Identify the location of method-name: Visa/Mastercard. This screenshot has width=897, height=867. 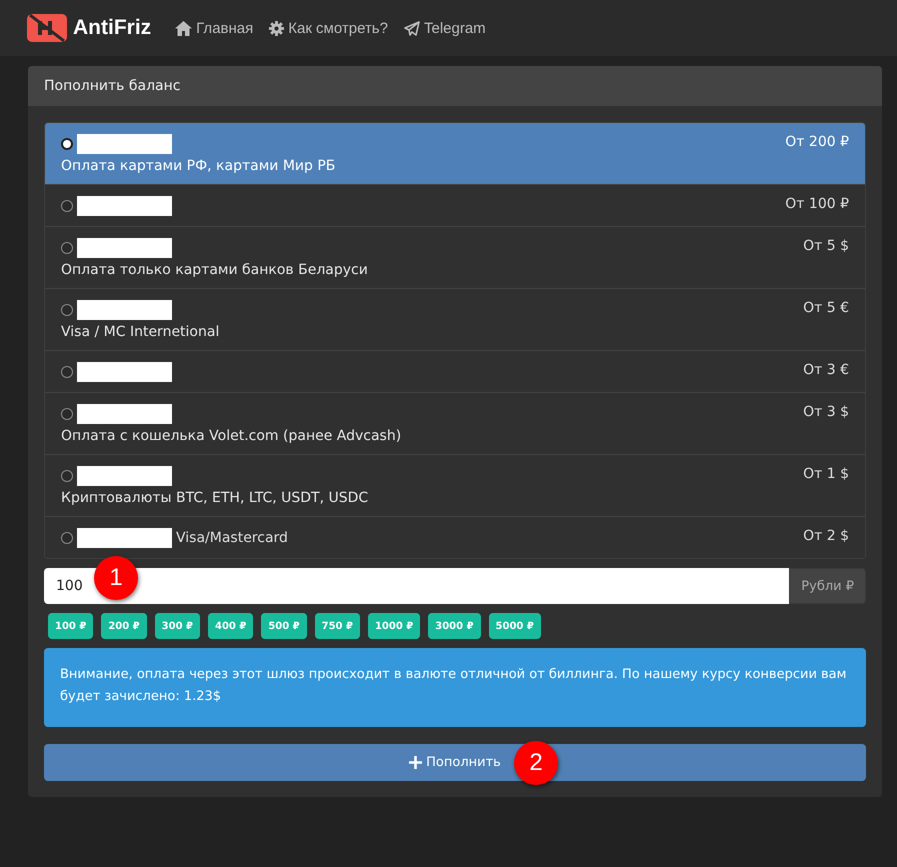
(232, 538).